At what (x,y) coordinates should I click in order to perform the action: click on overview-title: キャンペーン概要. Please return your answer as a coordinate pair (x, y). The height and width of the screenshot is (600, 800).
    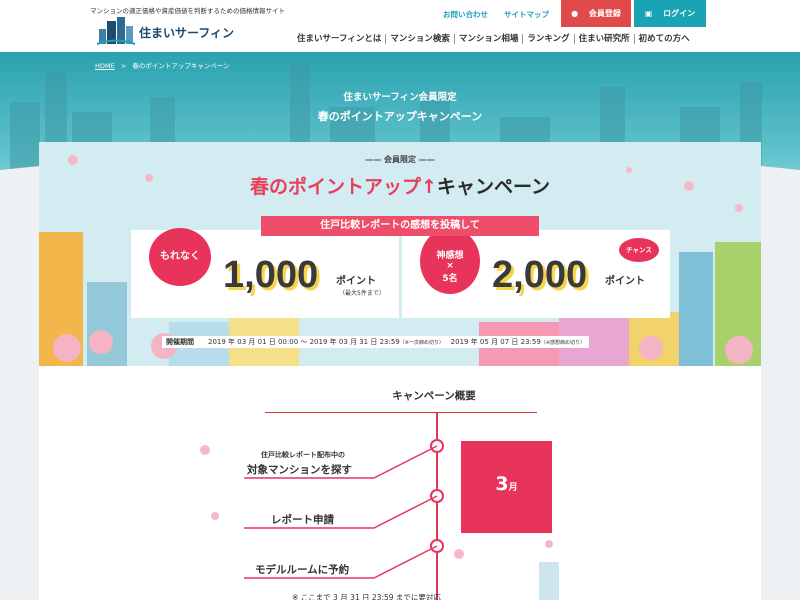
    Looking at the image, I should click on (434, 396).